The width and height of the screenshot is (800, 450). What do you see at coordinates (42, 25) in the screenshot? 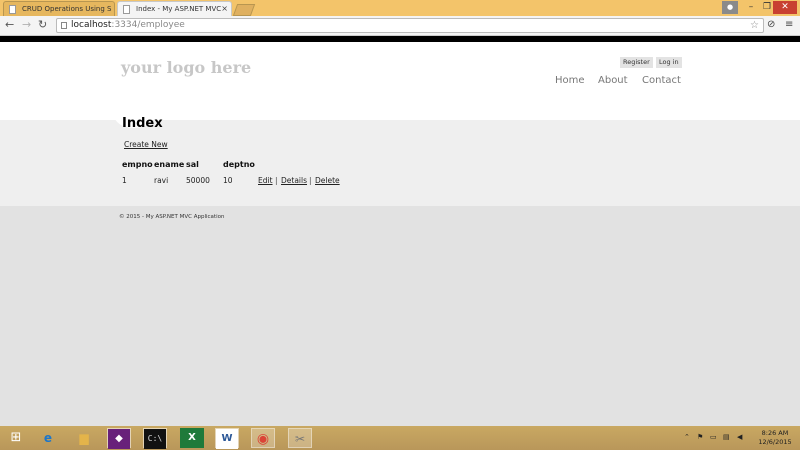
I see `reload-icon: ↻` at bounding box center [42, 25].